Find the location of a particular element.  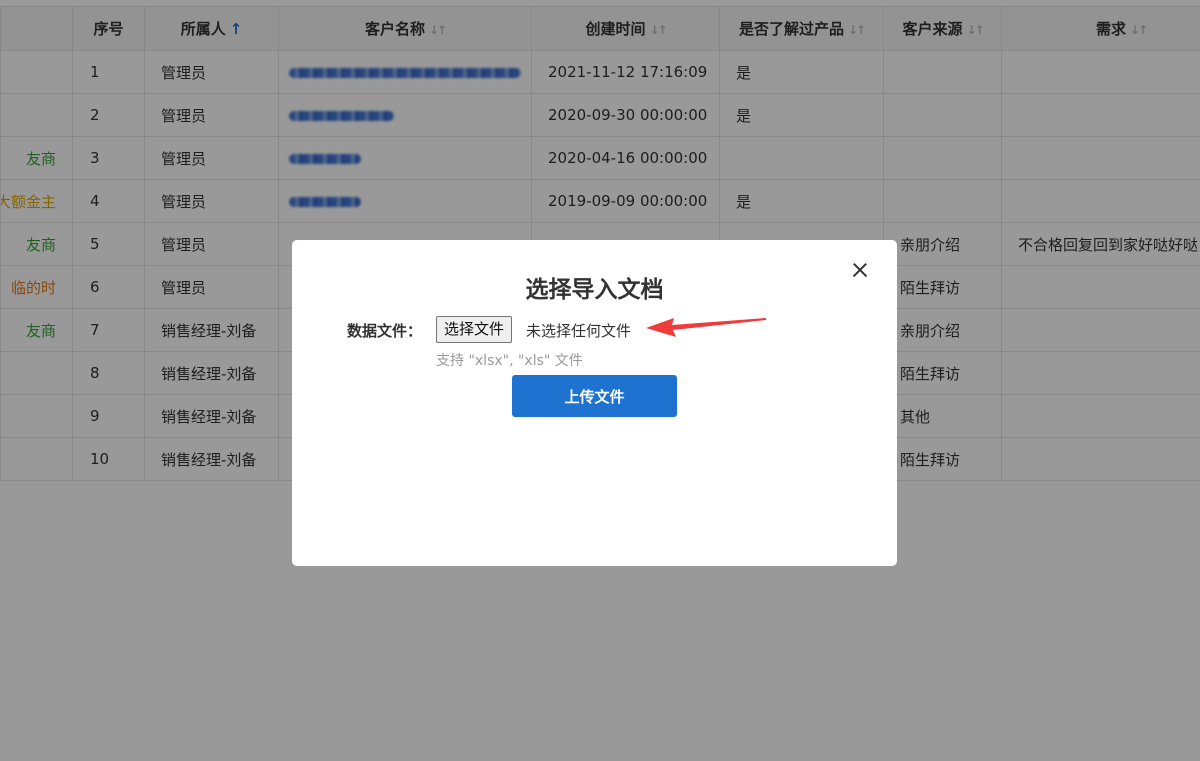

modal-title: 选择导入文档 is located at coordinates (594, 290).